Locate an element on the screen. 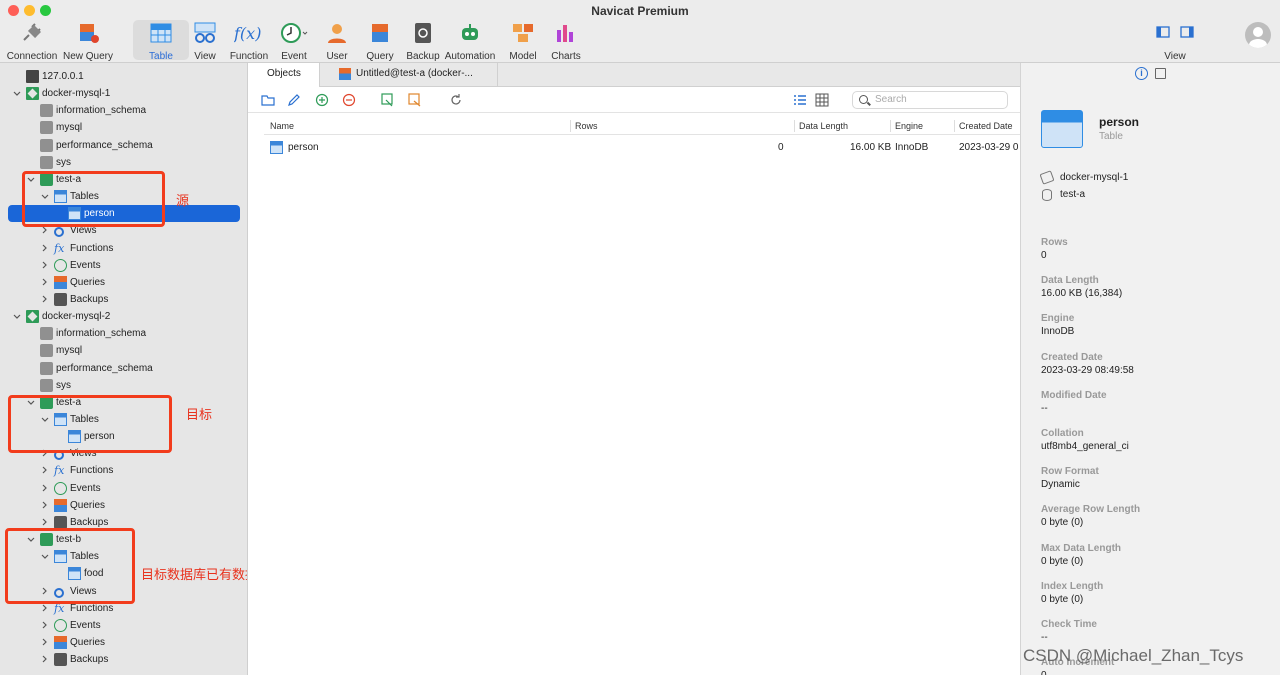 The width and height of the screenshot is (1280, 675). column-header-name: Name is located at coordinates (280, 126).